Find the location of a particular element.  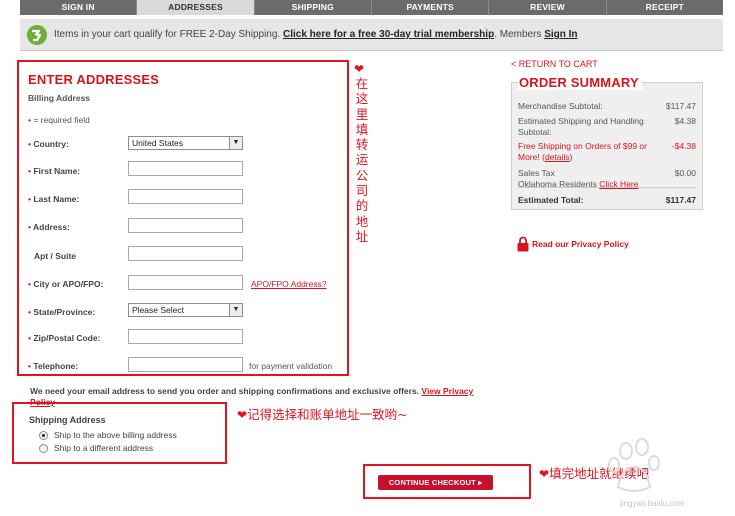

country-label: • Country: is located at coordinates (48, 144).